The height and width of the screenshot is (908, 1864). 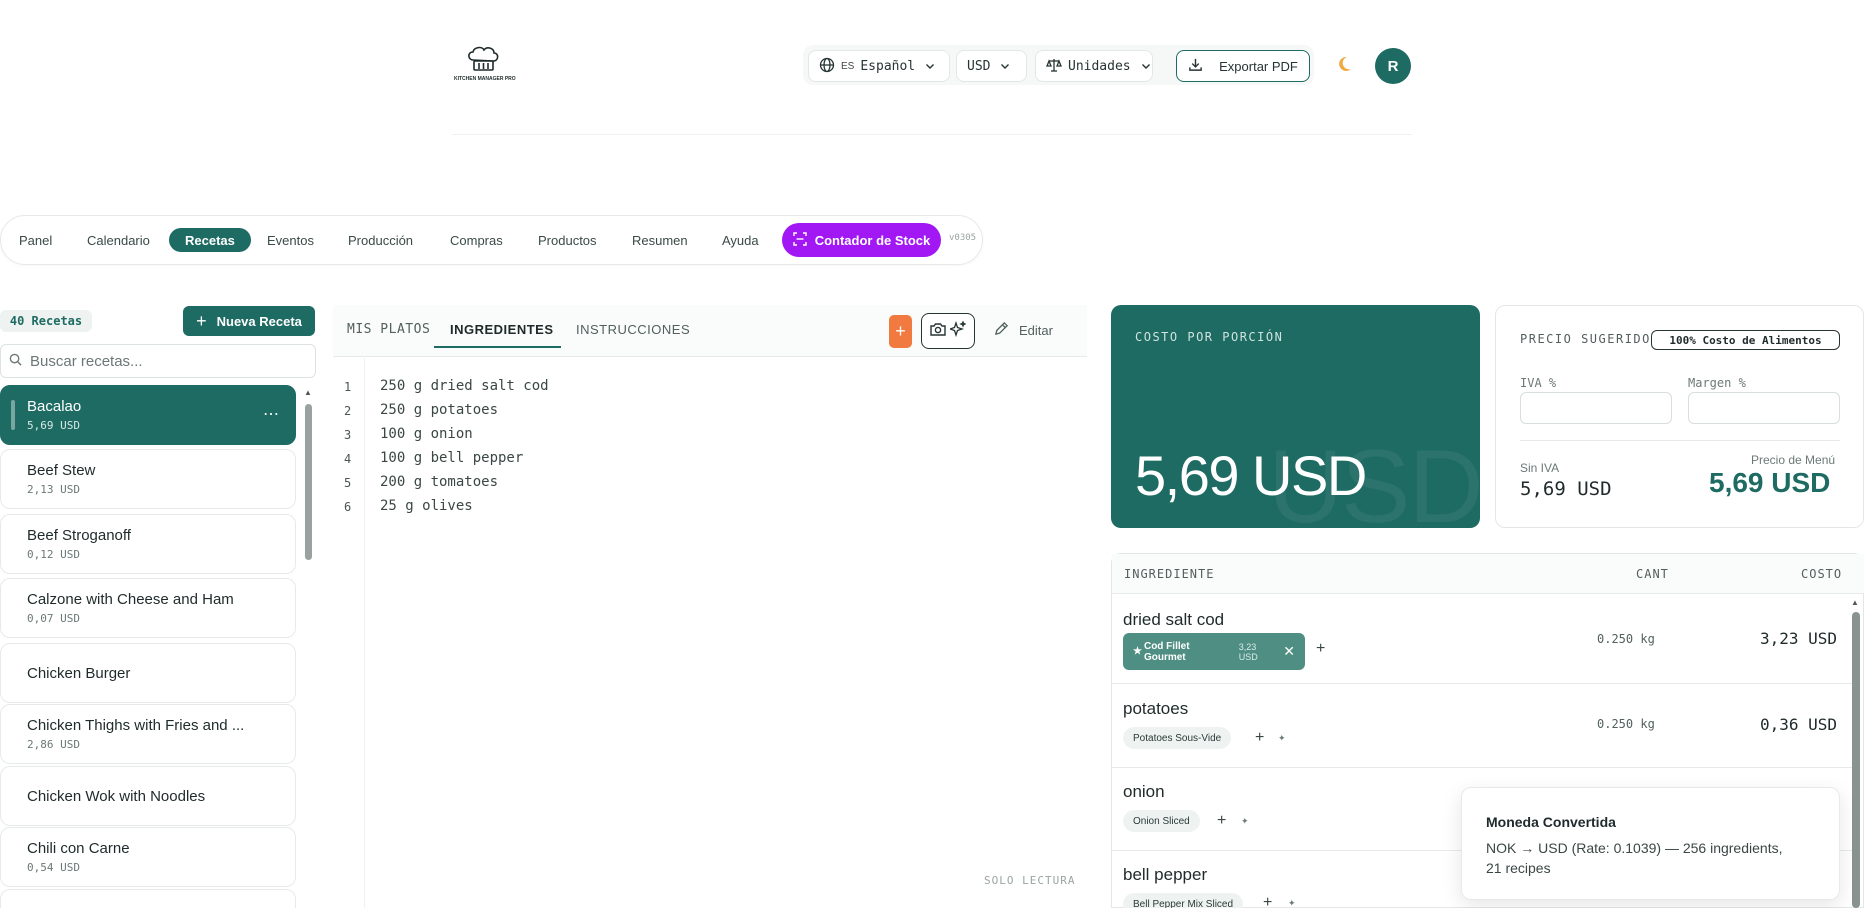 I want to click on header-divider, so click(x=932, y=134).